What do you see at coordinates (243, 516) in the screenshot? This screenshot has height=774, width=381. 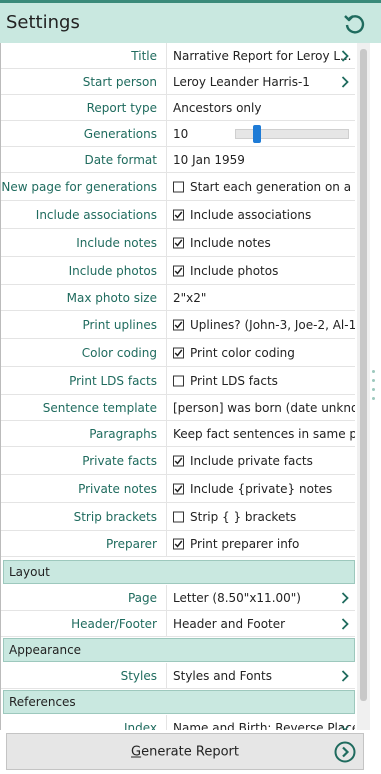 I see `checkbox-label: Strip { } brackets` at bounding box center [243, 516].